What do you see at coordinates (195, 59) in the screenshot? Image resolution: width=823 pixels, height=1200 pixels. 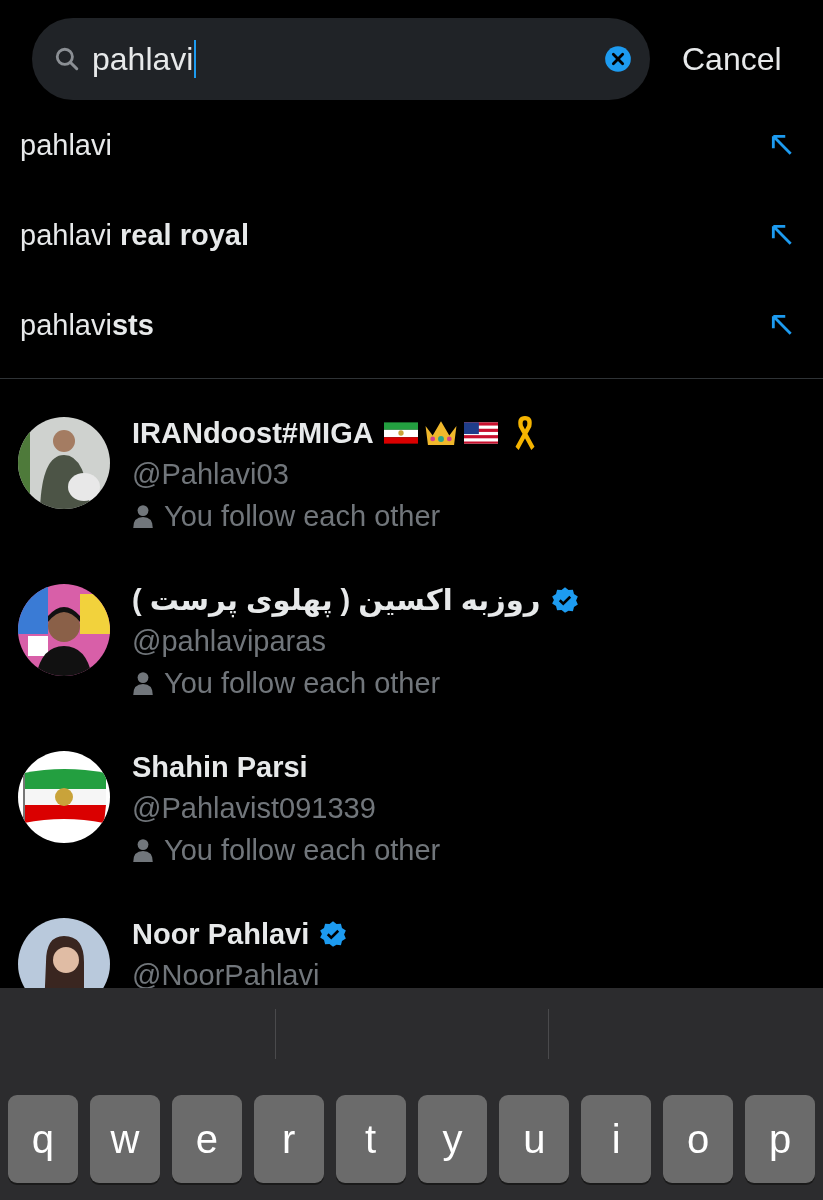 I see `text-cursor` at bounding box center [195, 59].